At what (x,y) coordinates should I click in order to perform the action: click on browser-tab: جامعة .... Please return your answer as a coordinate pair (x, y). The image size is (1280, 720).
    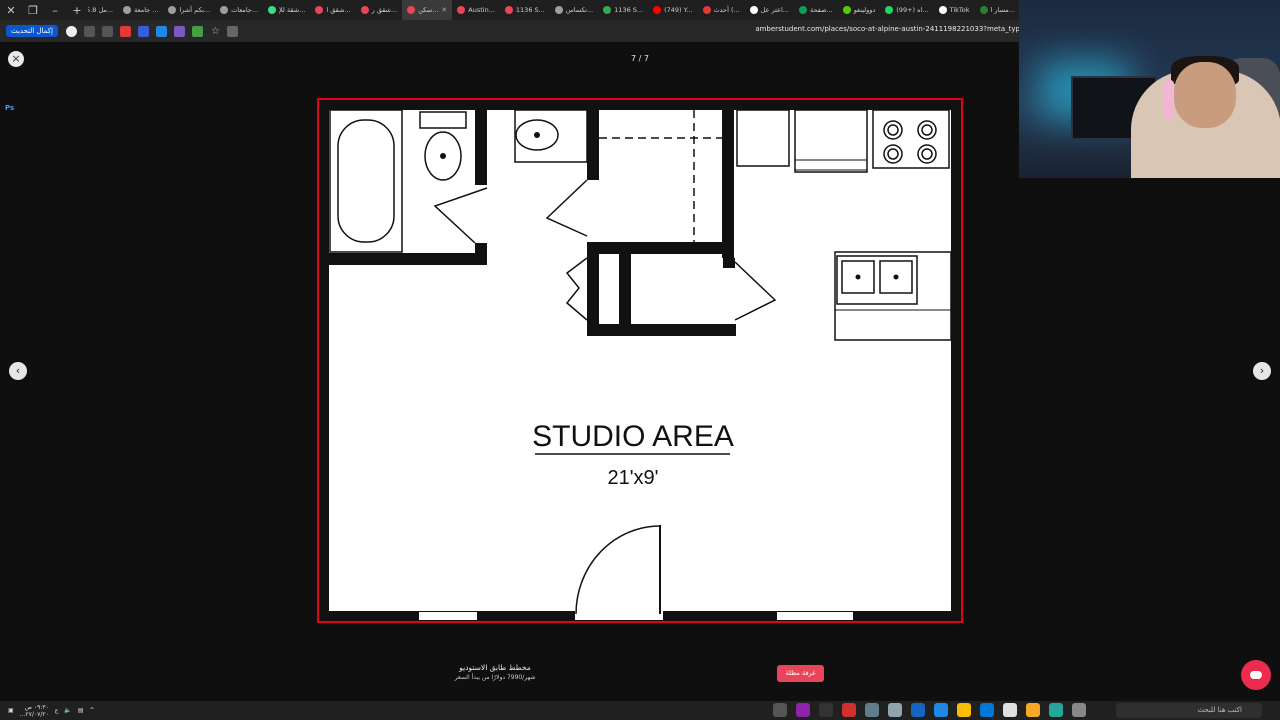
    Looking at the image, I should click on (140, 10).